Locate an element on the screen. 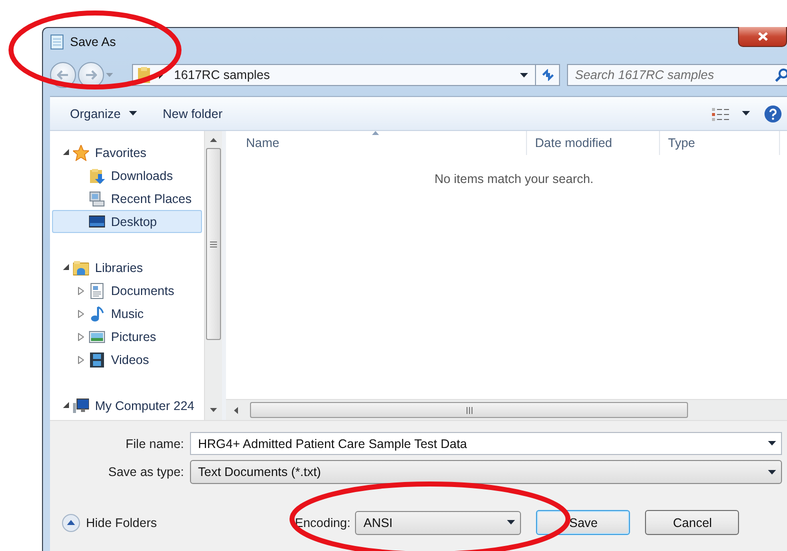 This screenshot has width=787, height=551. search-icon is located at coordinates (781, 75).